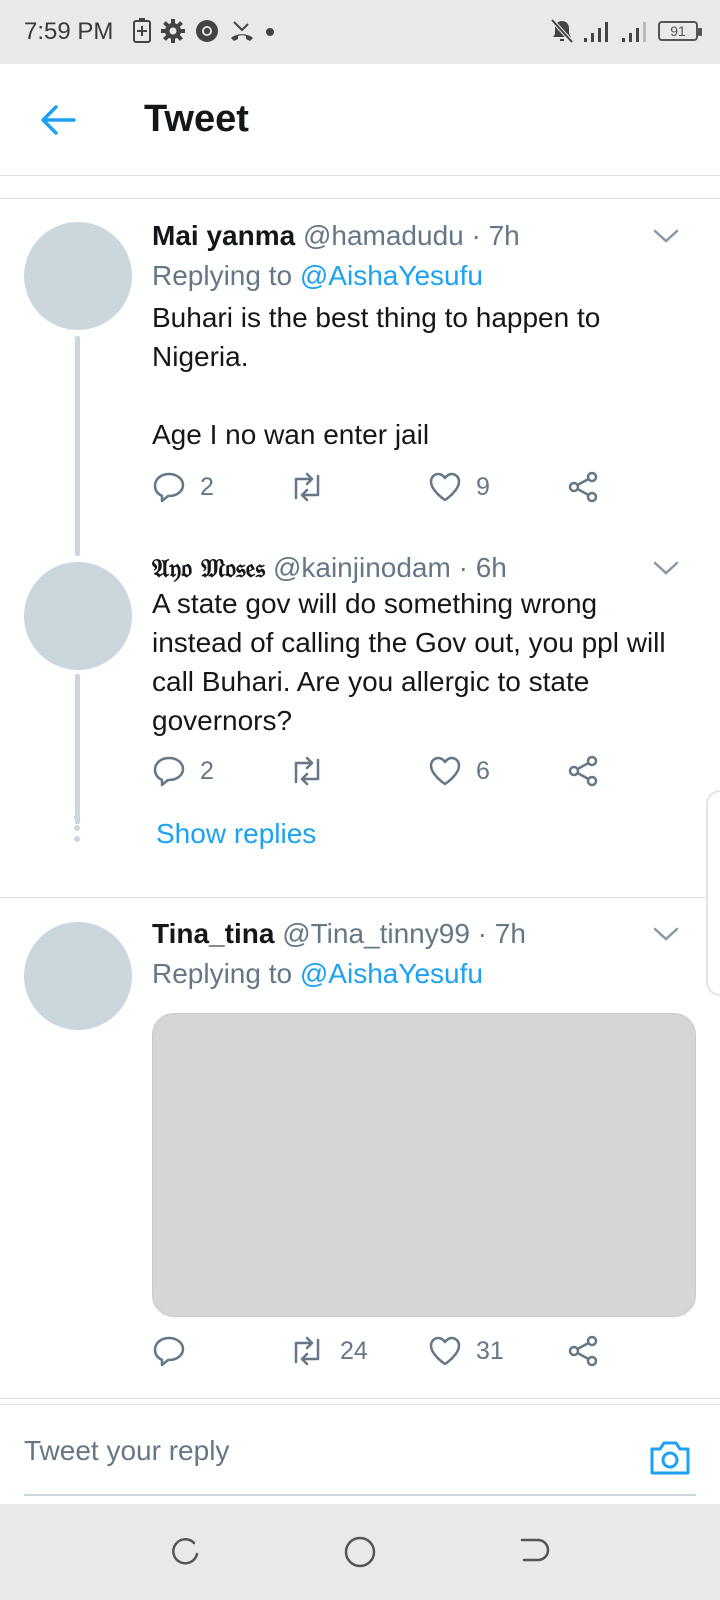 The width and height of the screenshot is (720, 1600). I want to click on handle: @Tina_tinny99, so click(376, 933).